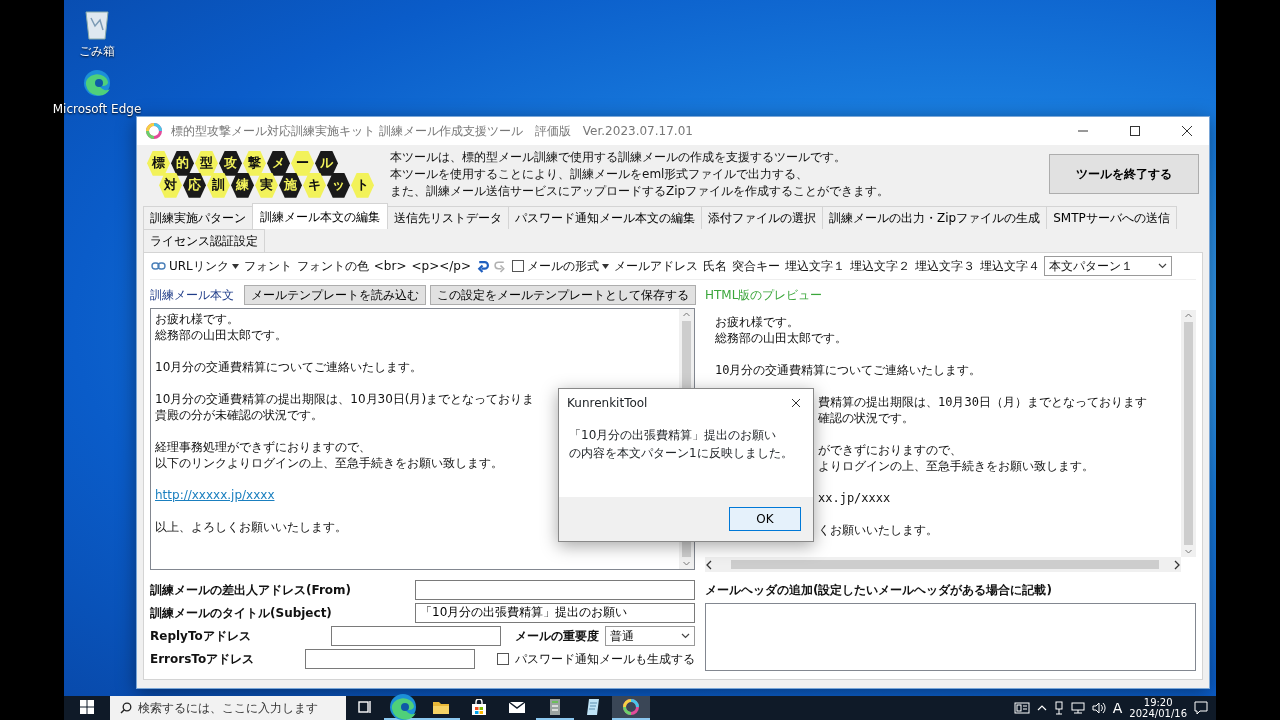 The height and width of the screenshot is (720, 1280). What do you see at coordinates (200, 636) in the screenshot?
I see `field-label: ReplyToアドレス` at bounding box center [200, 636].